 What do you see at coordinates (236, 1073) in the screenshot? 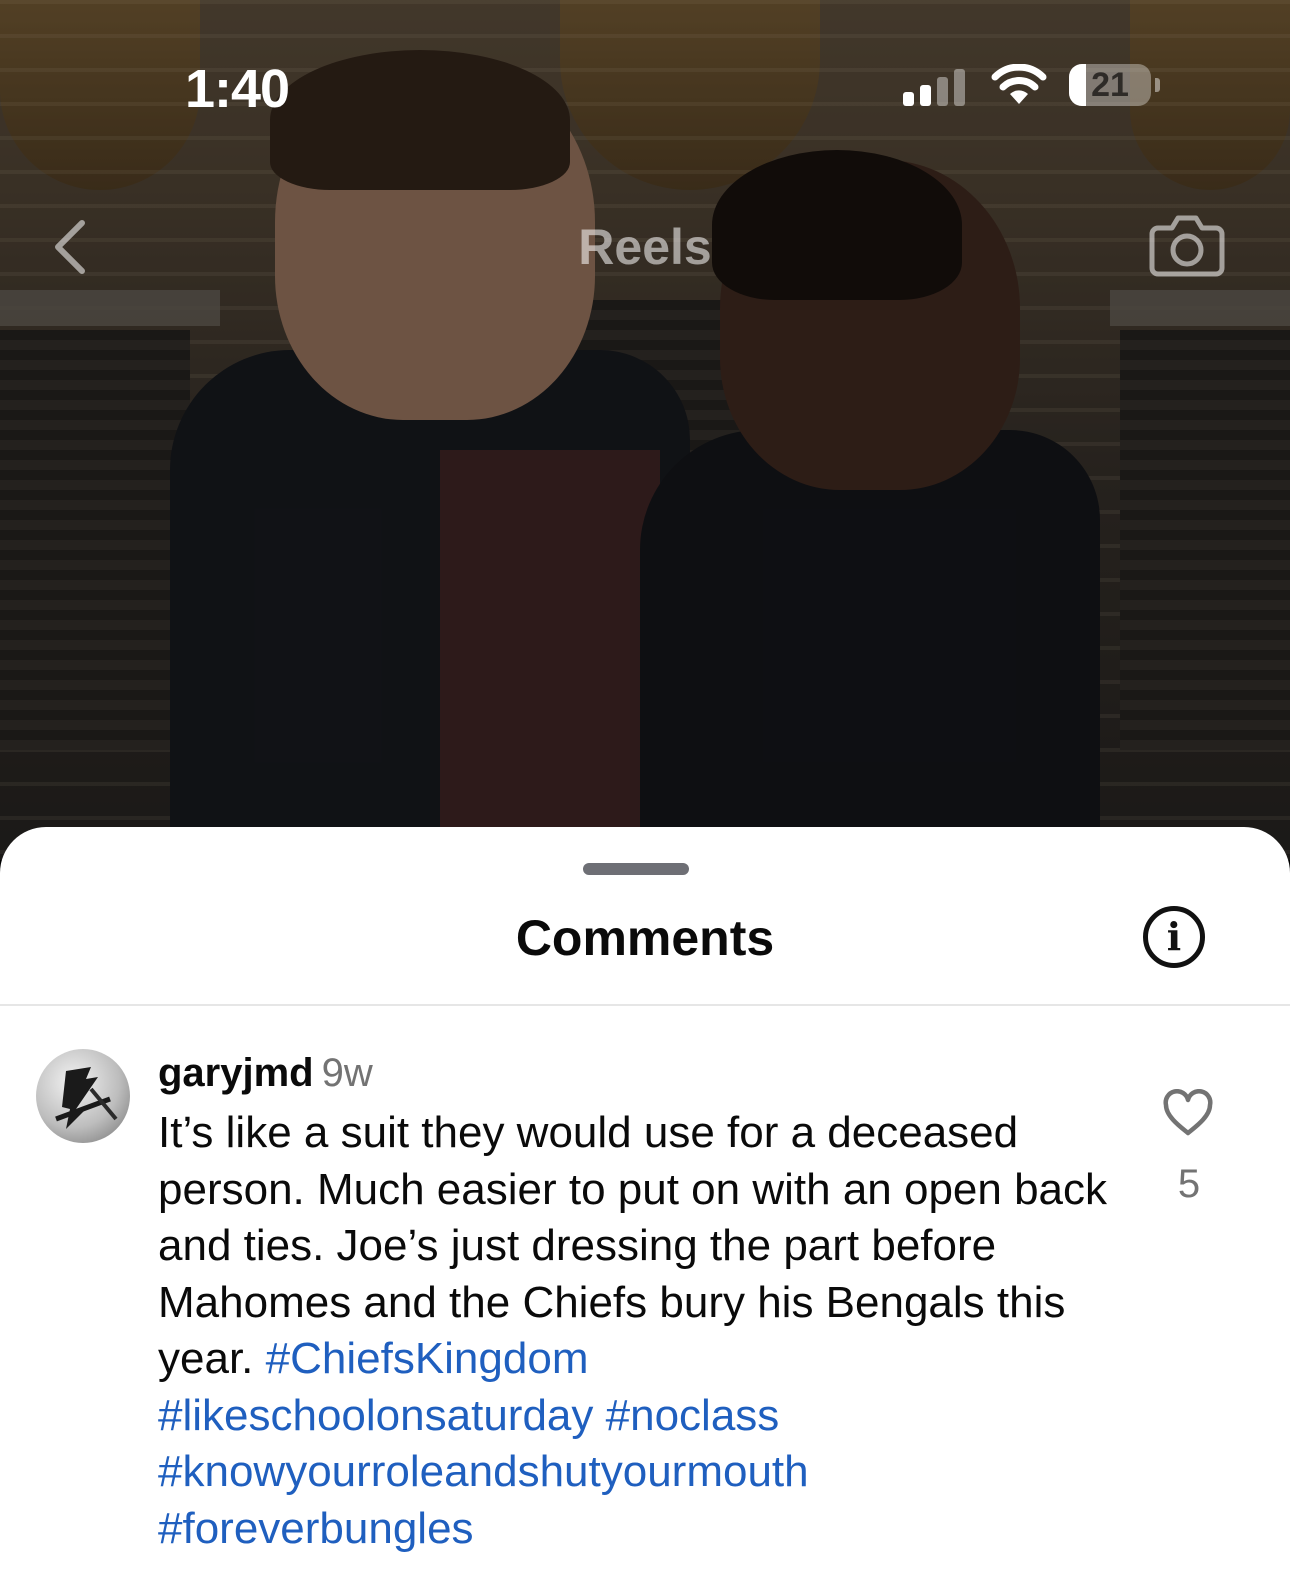
I see `comment-username: garyjmd` at bounding box center [236, 1073].